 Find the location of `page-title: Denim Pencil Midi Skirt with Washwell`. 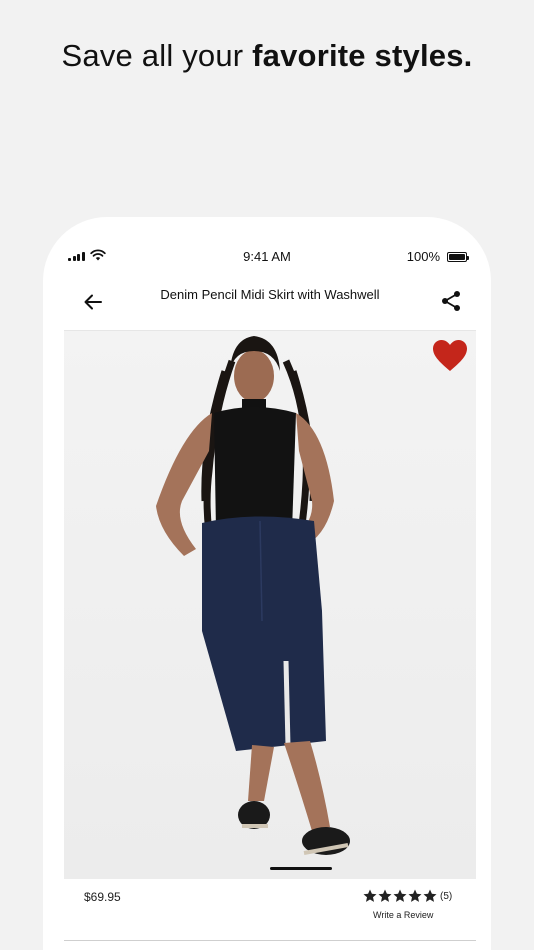

page-title: Denim Pencil Midi Skirt with Washwell is located at coordinates (270, 294).